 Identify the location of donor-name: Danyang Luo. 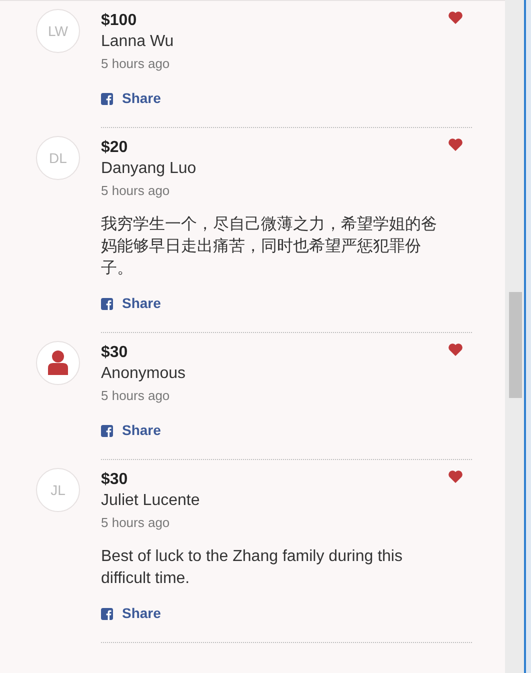
(149, 169).